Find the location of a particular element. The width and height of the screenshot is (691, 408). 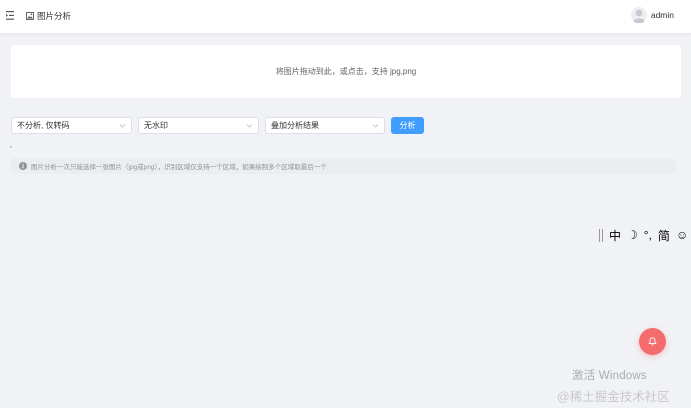

result-overlay-select: 叠加分析结果 is located at coordinates (325, 125).